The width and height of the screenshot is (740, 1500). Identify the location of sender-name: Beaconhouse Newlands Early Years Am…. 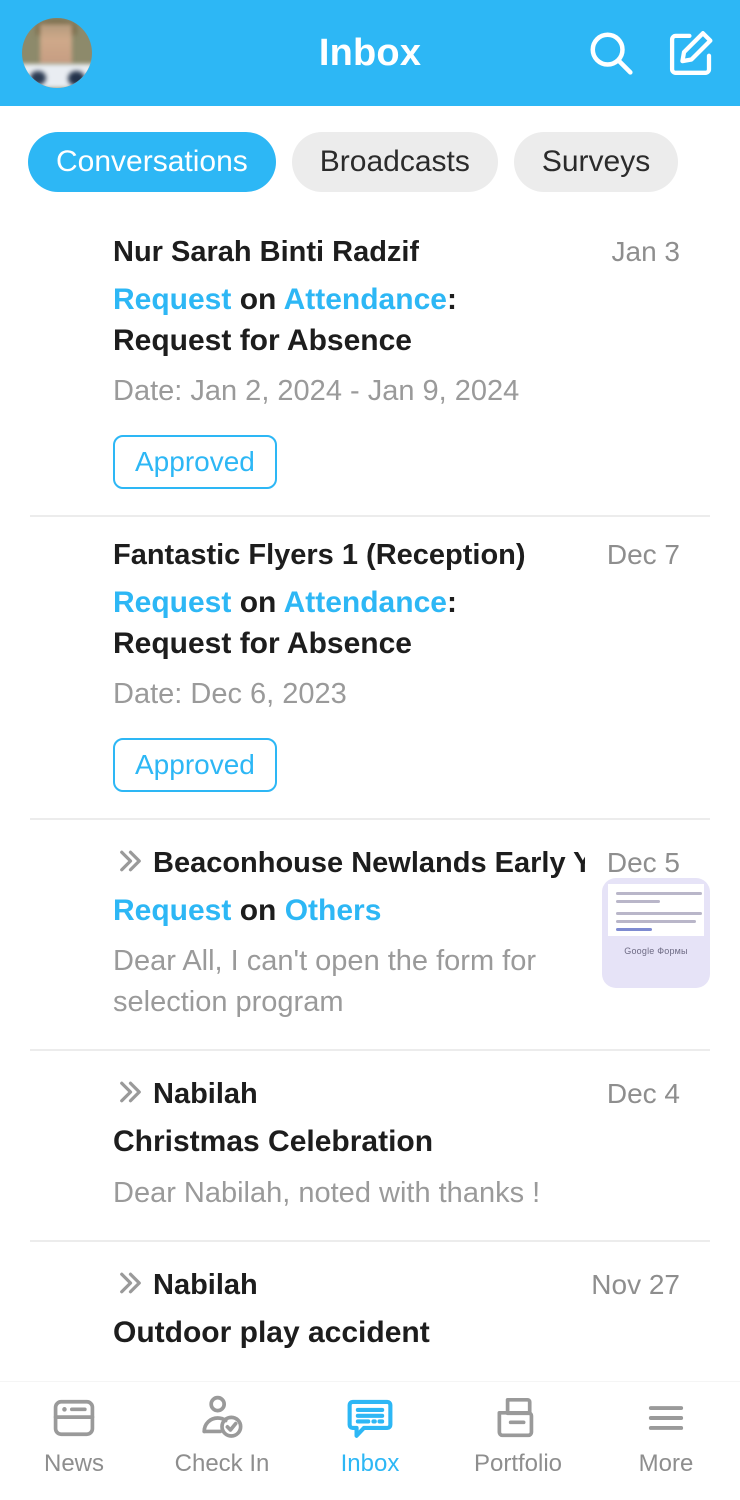
(369, 862).